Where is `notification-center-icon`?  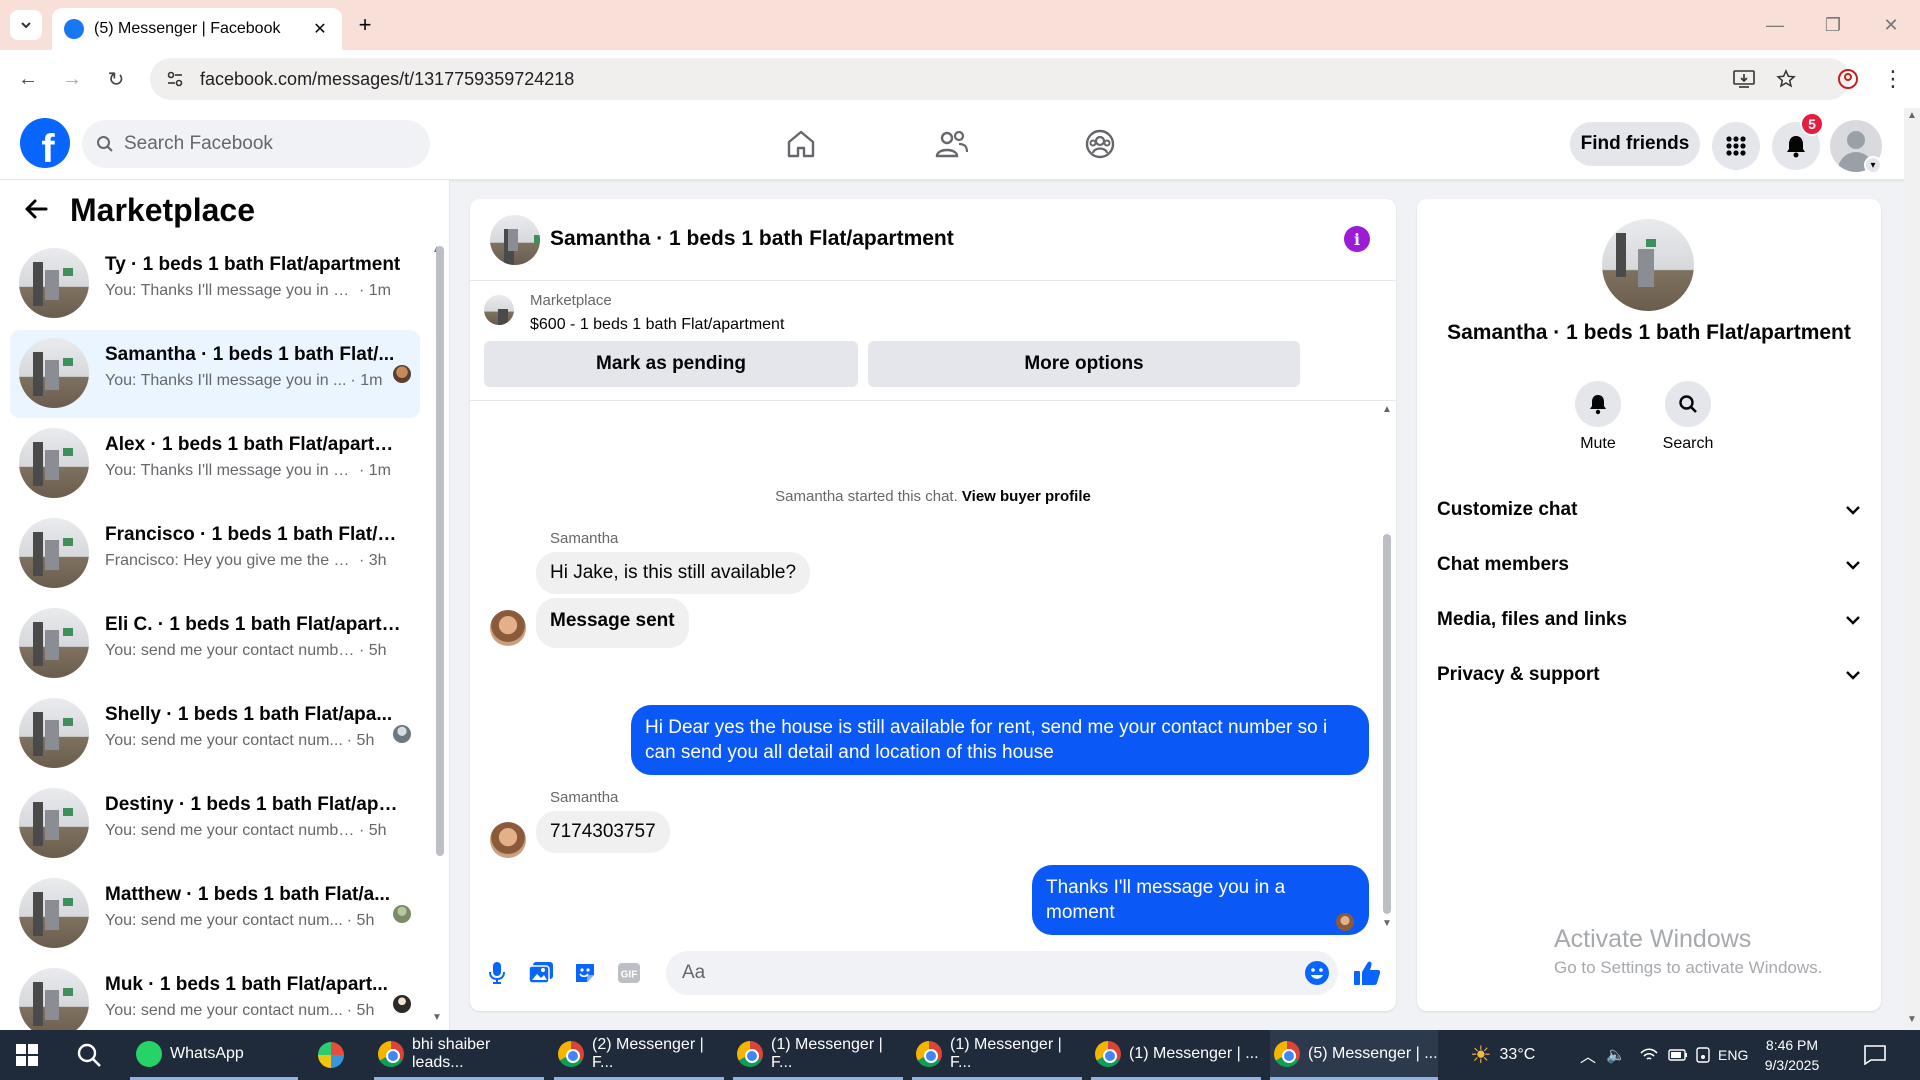 notification-center-icon is located at coordinates (1875, 1055).